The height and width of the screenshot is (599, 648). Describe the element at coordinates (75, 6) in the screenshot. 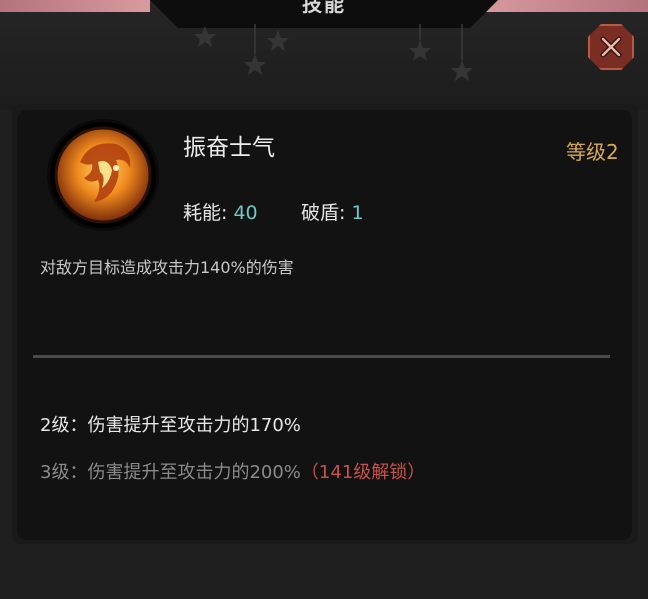

I see `header-accent-left` at that location.